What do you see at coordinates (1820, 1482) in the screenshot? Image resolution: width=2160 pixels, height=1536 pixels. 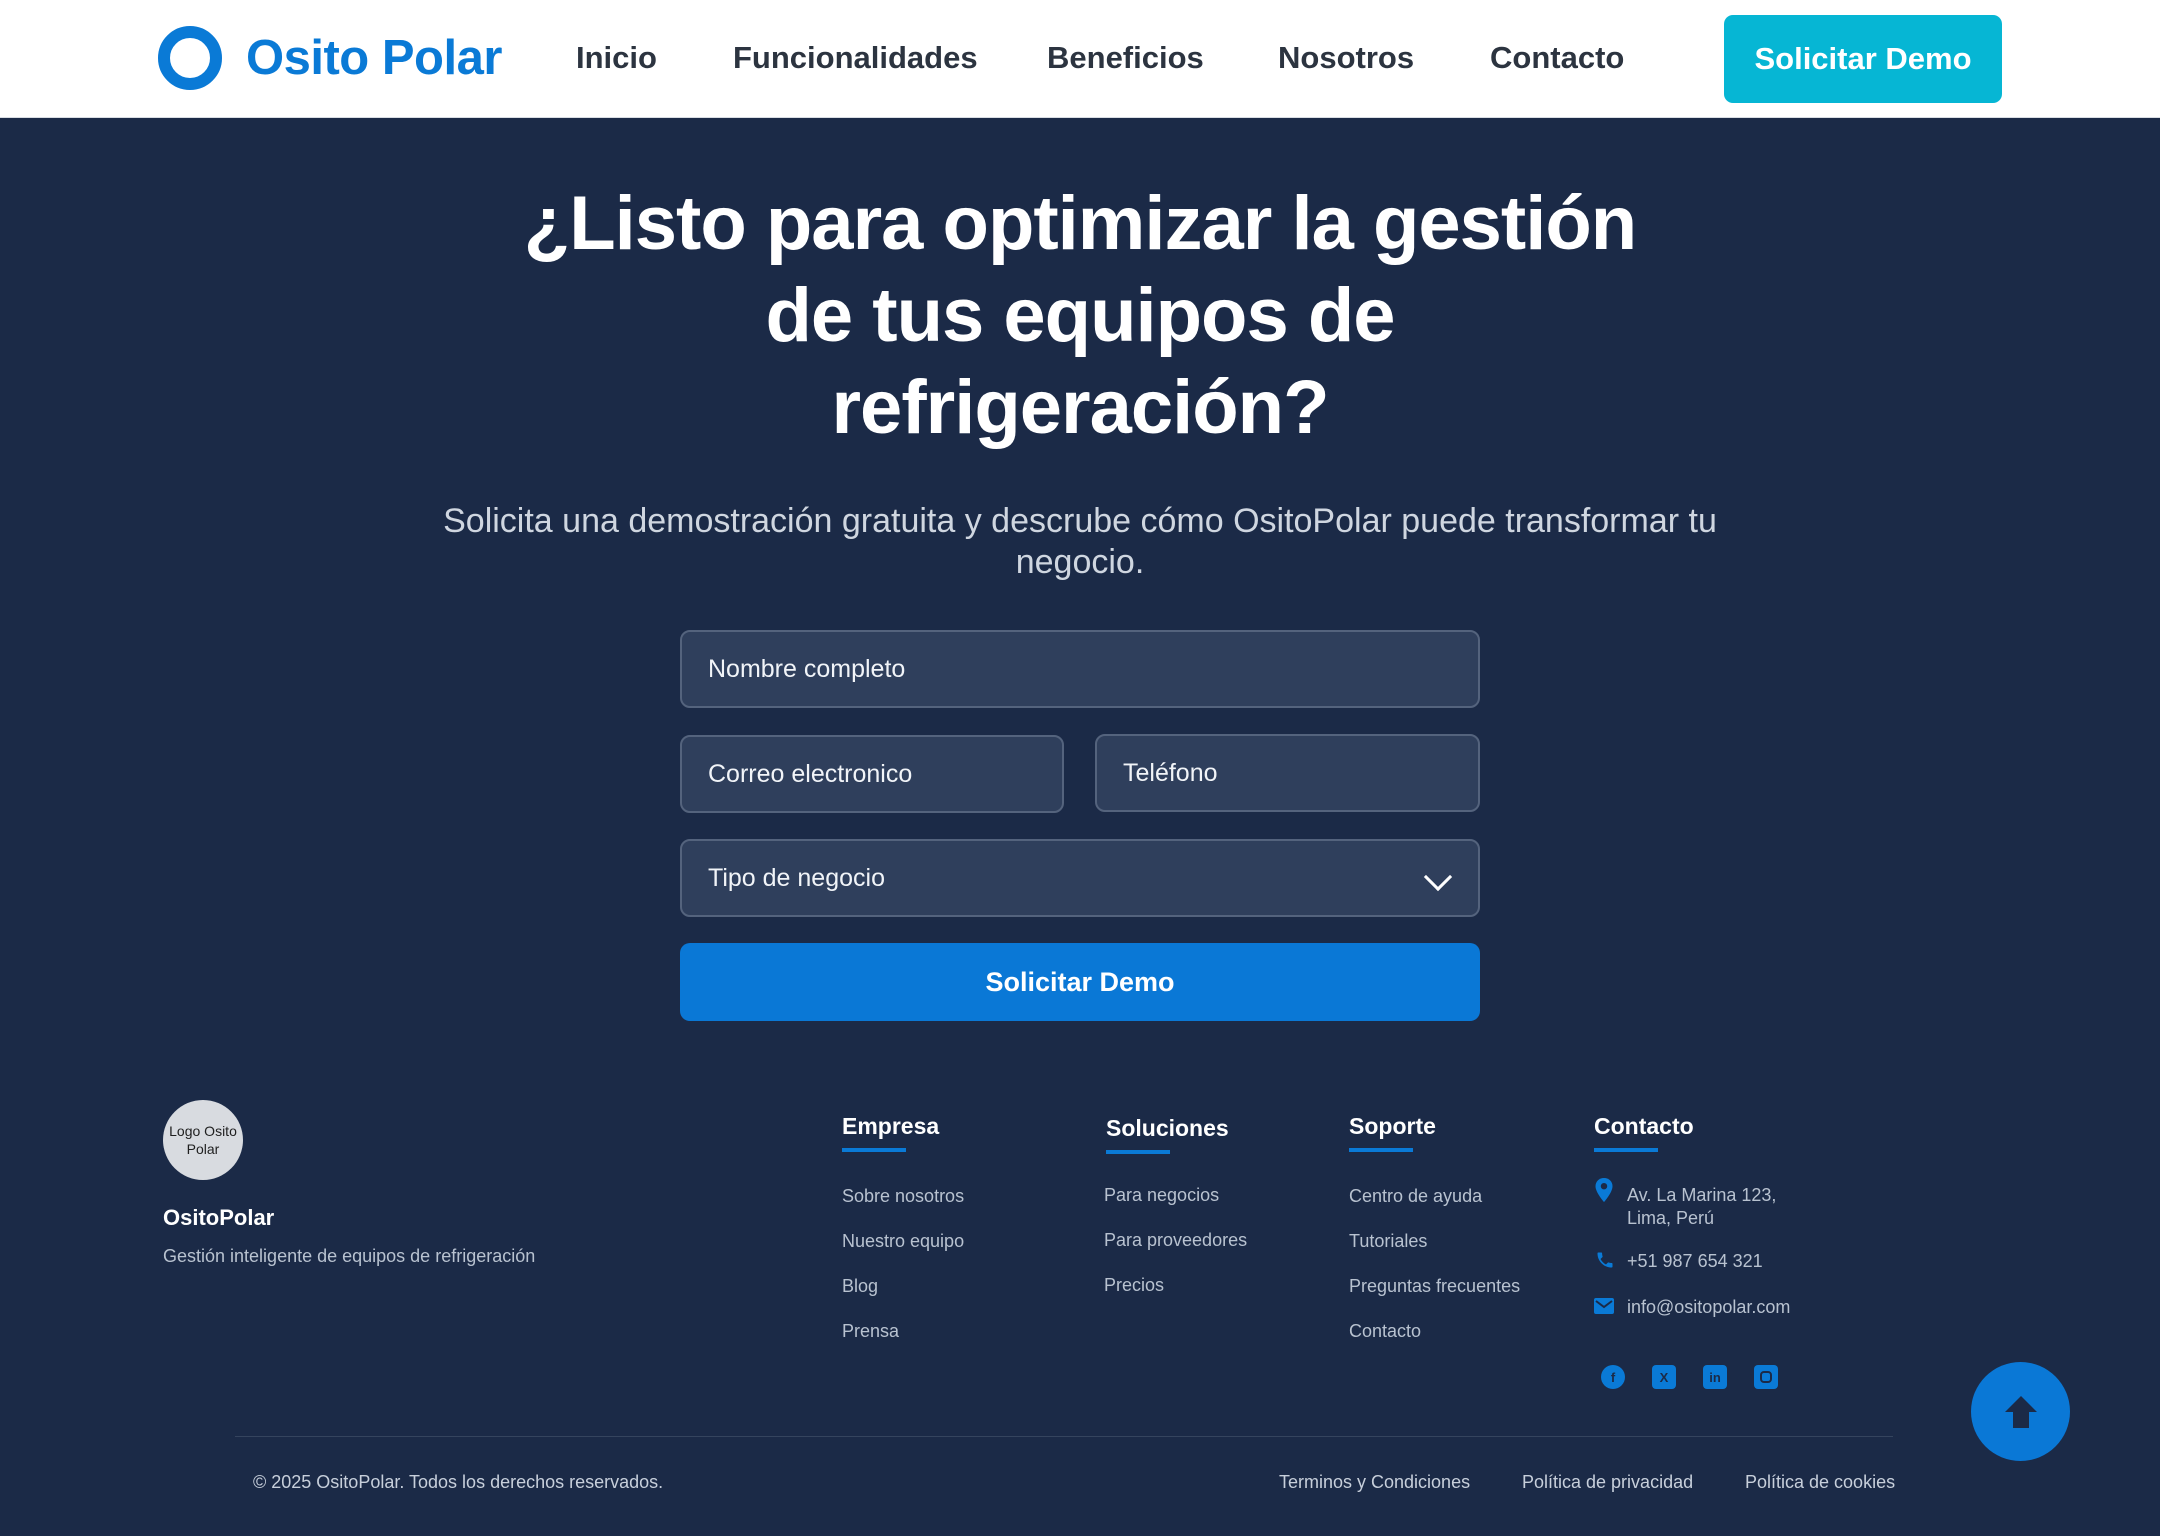 I see `legal-link-cookies: Política de cookies` at bounding box center [1820, 1482].